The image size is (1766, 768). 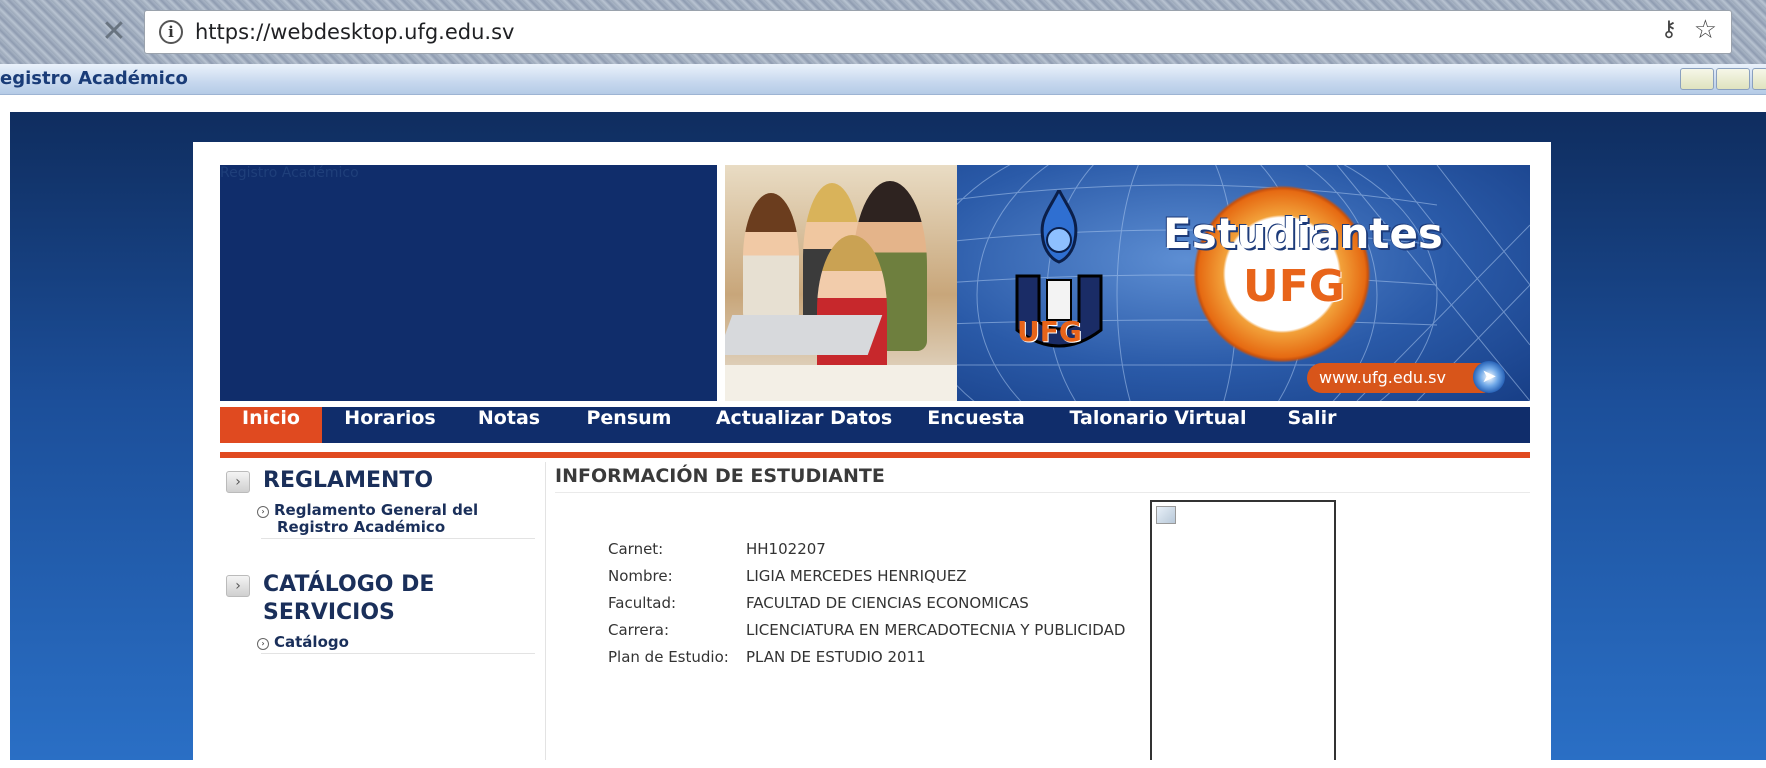 What do you see at coordinates (1166, 515) in the screenshot?
I see `broken-image-icon` at bounding box center [1166, 515].